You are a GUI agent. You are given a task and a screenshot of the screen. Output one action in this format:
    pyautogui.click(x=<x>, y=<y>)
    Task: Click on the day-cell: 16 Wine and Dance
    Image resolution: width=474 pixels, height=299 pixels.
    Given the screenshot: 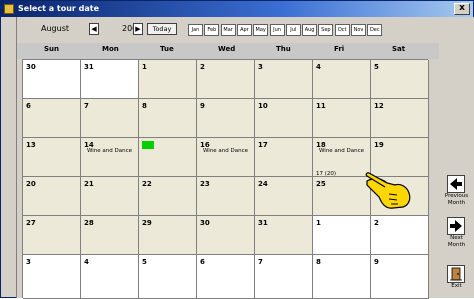 What is the action you would take?
    pyautogui.click(x=226, y=157)
    